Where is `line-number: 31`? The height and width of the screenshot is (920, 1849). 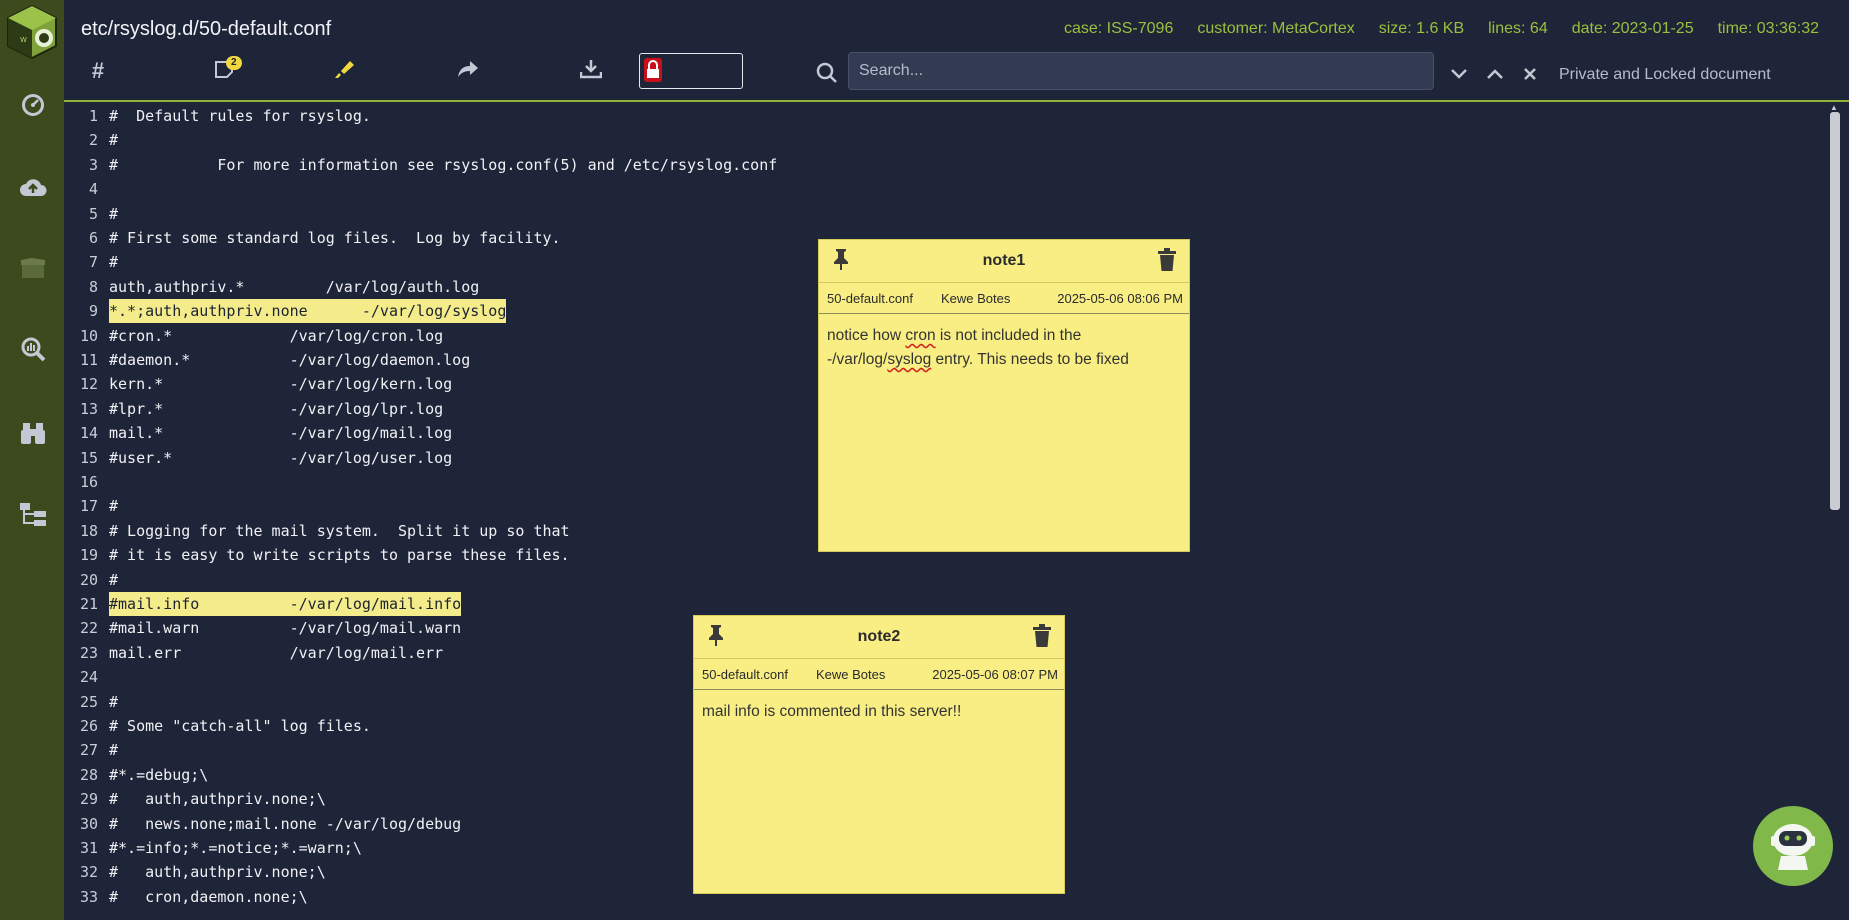 line-number: 31 is located at coordinates (88, 848).